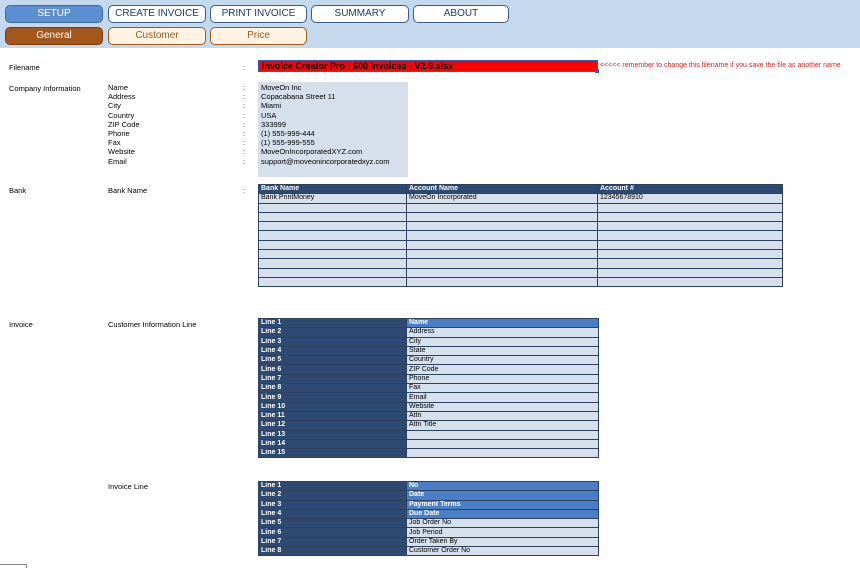  What do you see at coordinates (502, 351) in the screenshot?
I see `line-value: State` at bounding box center [502, 351].